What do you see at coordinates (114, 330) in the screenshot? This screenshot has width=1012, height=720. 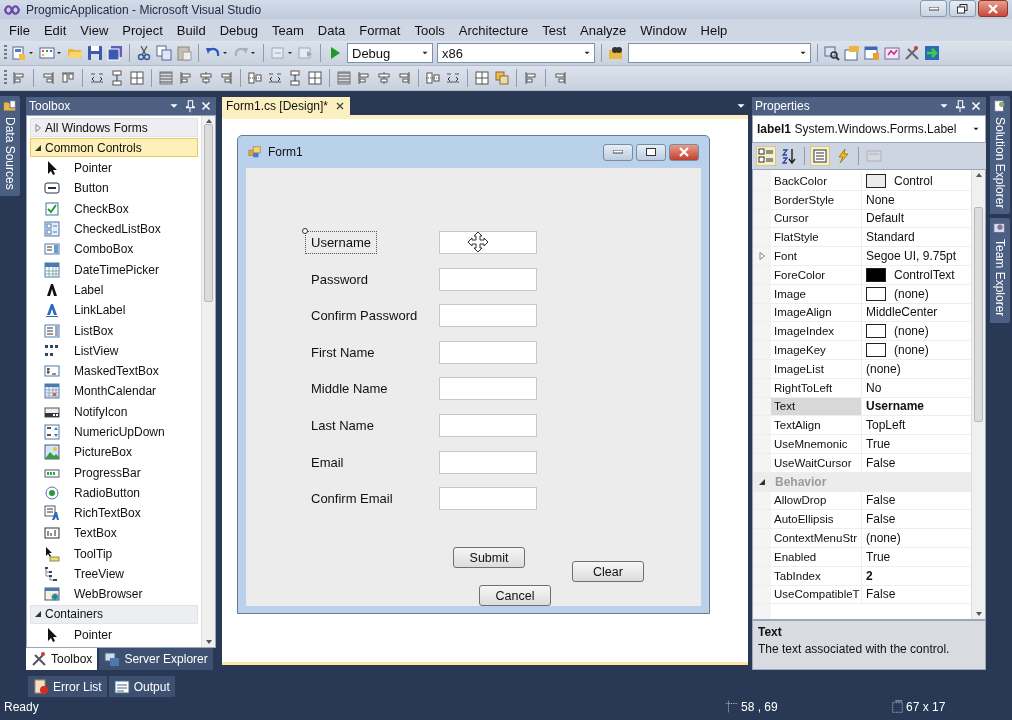 I see `toolbox-item: ListBox` at bounding box center [114, 330].